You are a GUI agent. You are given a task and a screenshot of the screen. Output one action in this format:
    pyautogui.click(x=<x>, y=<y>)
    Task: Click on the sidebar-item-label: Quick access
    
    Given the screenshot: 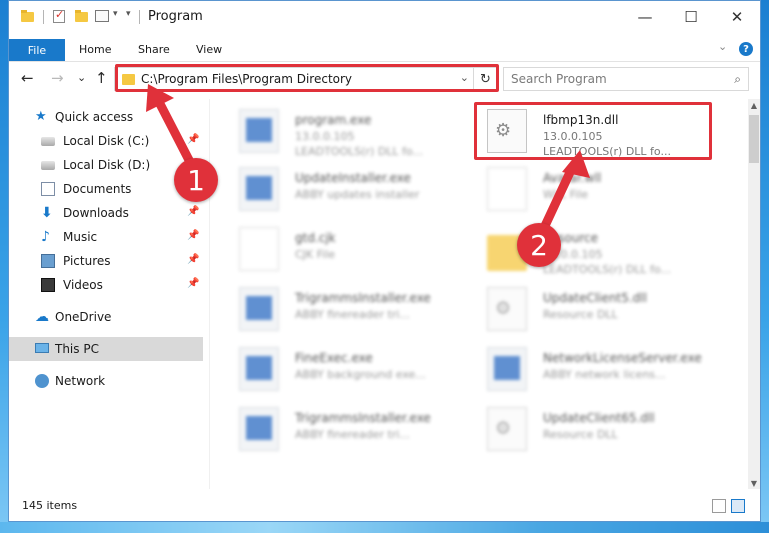 What is the action you would take?
    pyautogui.click(x=94, y=117)
    